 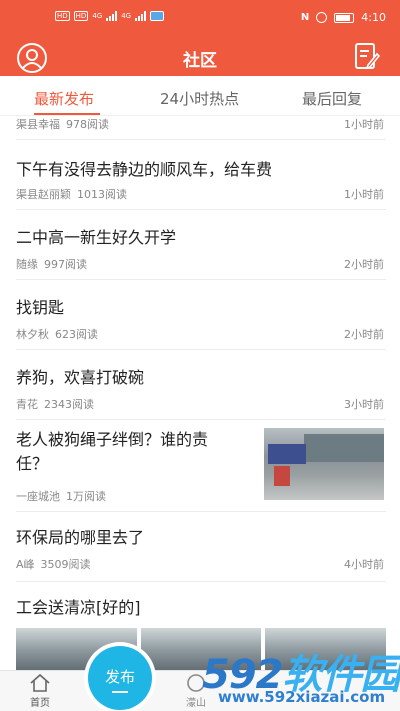 I want to click on post-title: 工会送清凉[好的], so click(x=78, y=607).